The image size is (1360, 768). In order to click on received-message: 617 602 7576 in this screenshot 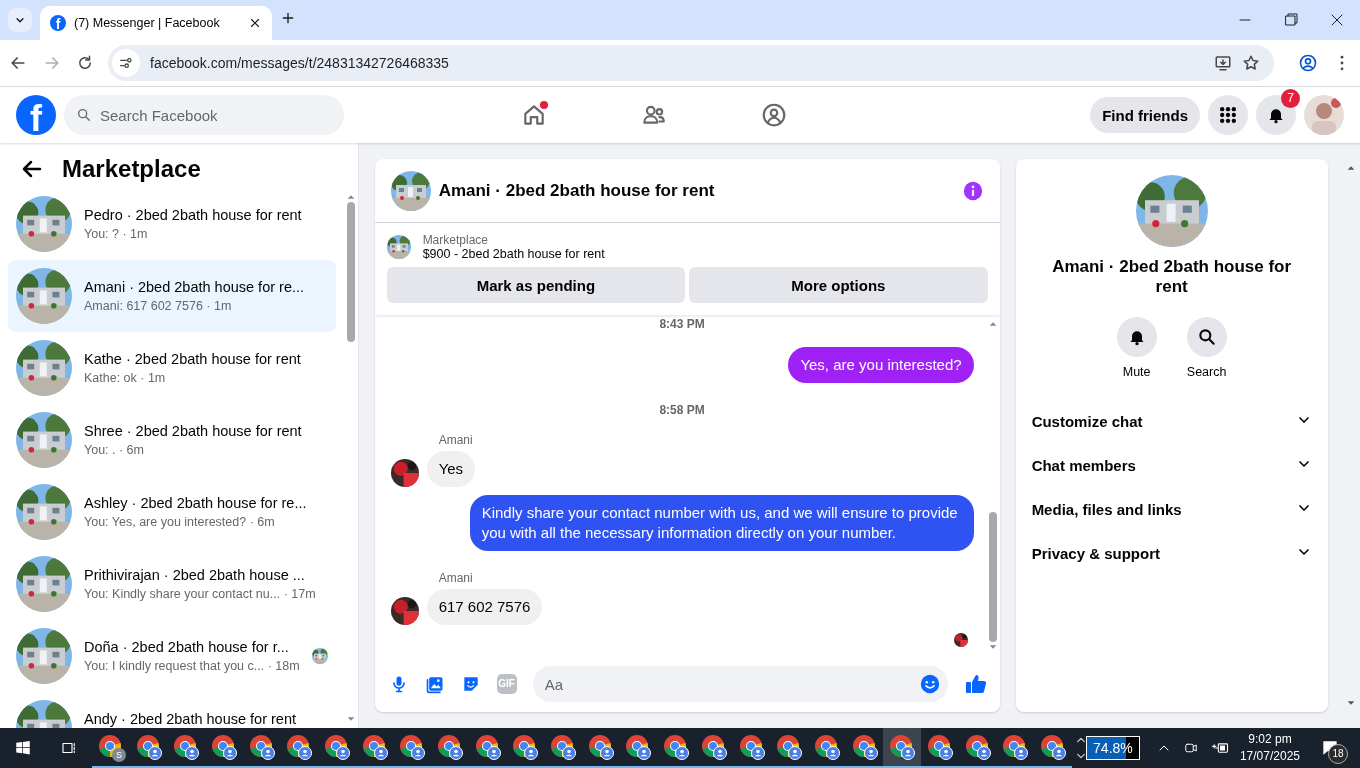, I will do `click(484, 607)`.